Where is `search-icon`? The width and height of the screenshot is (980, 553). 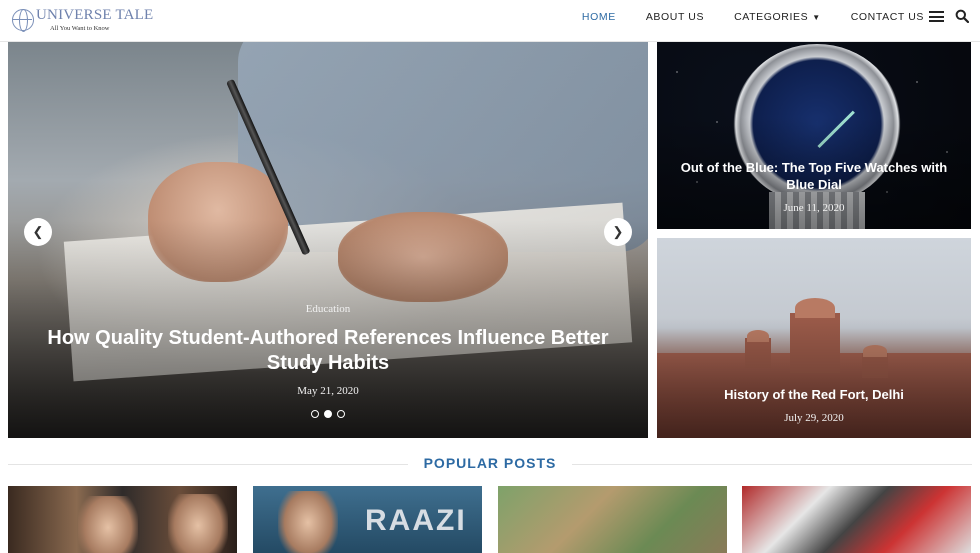
search-icon is located at coordinates (962, 16).